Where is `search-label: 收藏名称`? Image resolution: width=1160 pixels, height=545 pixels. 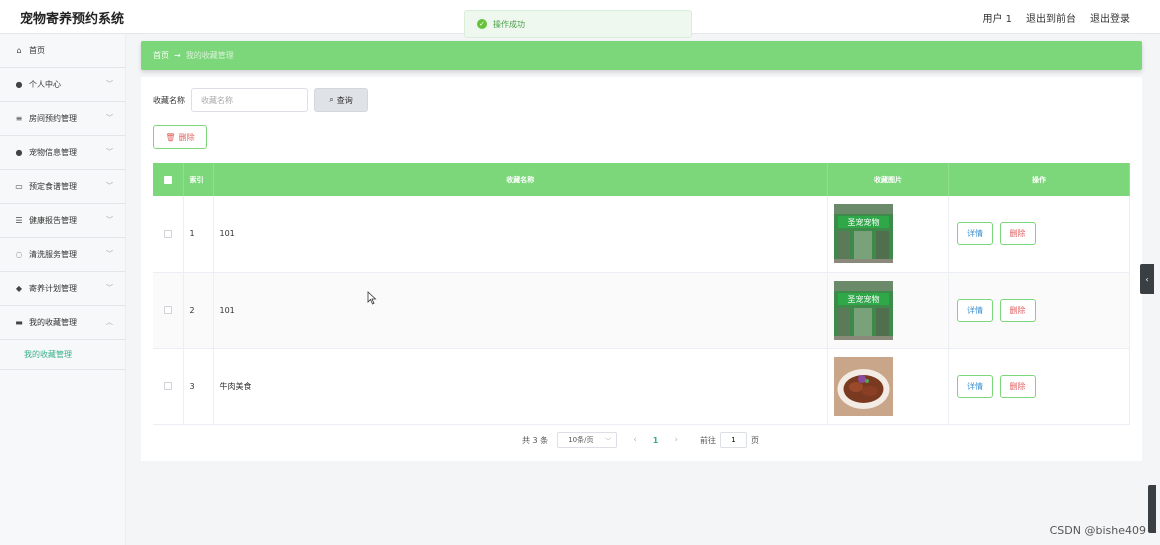 search-label: 收藏名称 is located at coordinates (169, 100).